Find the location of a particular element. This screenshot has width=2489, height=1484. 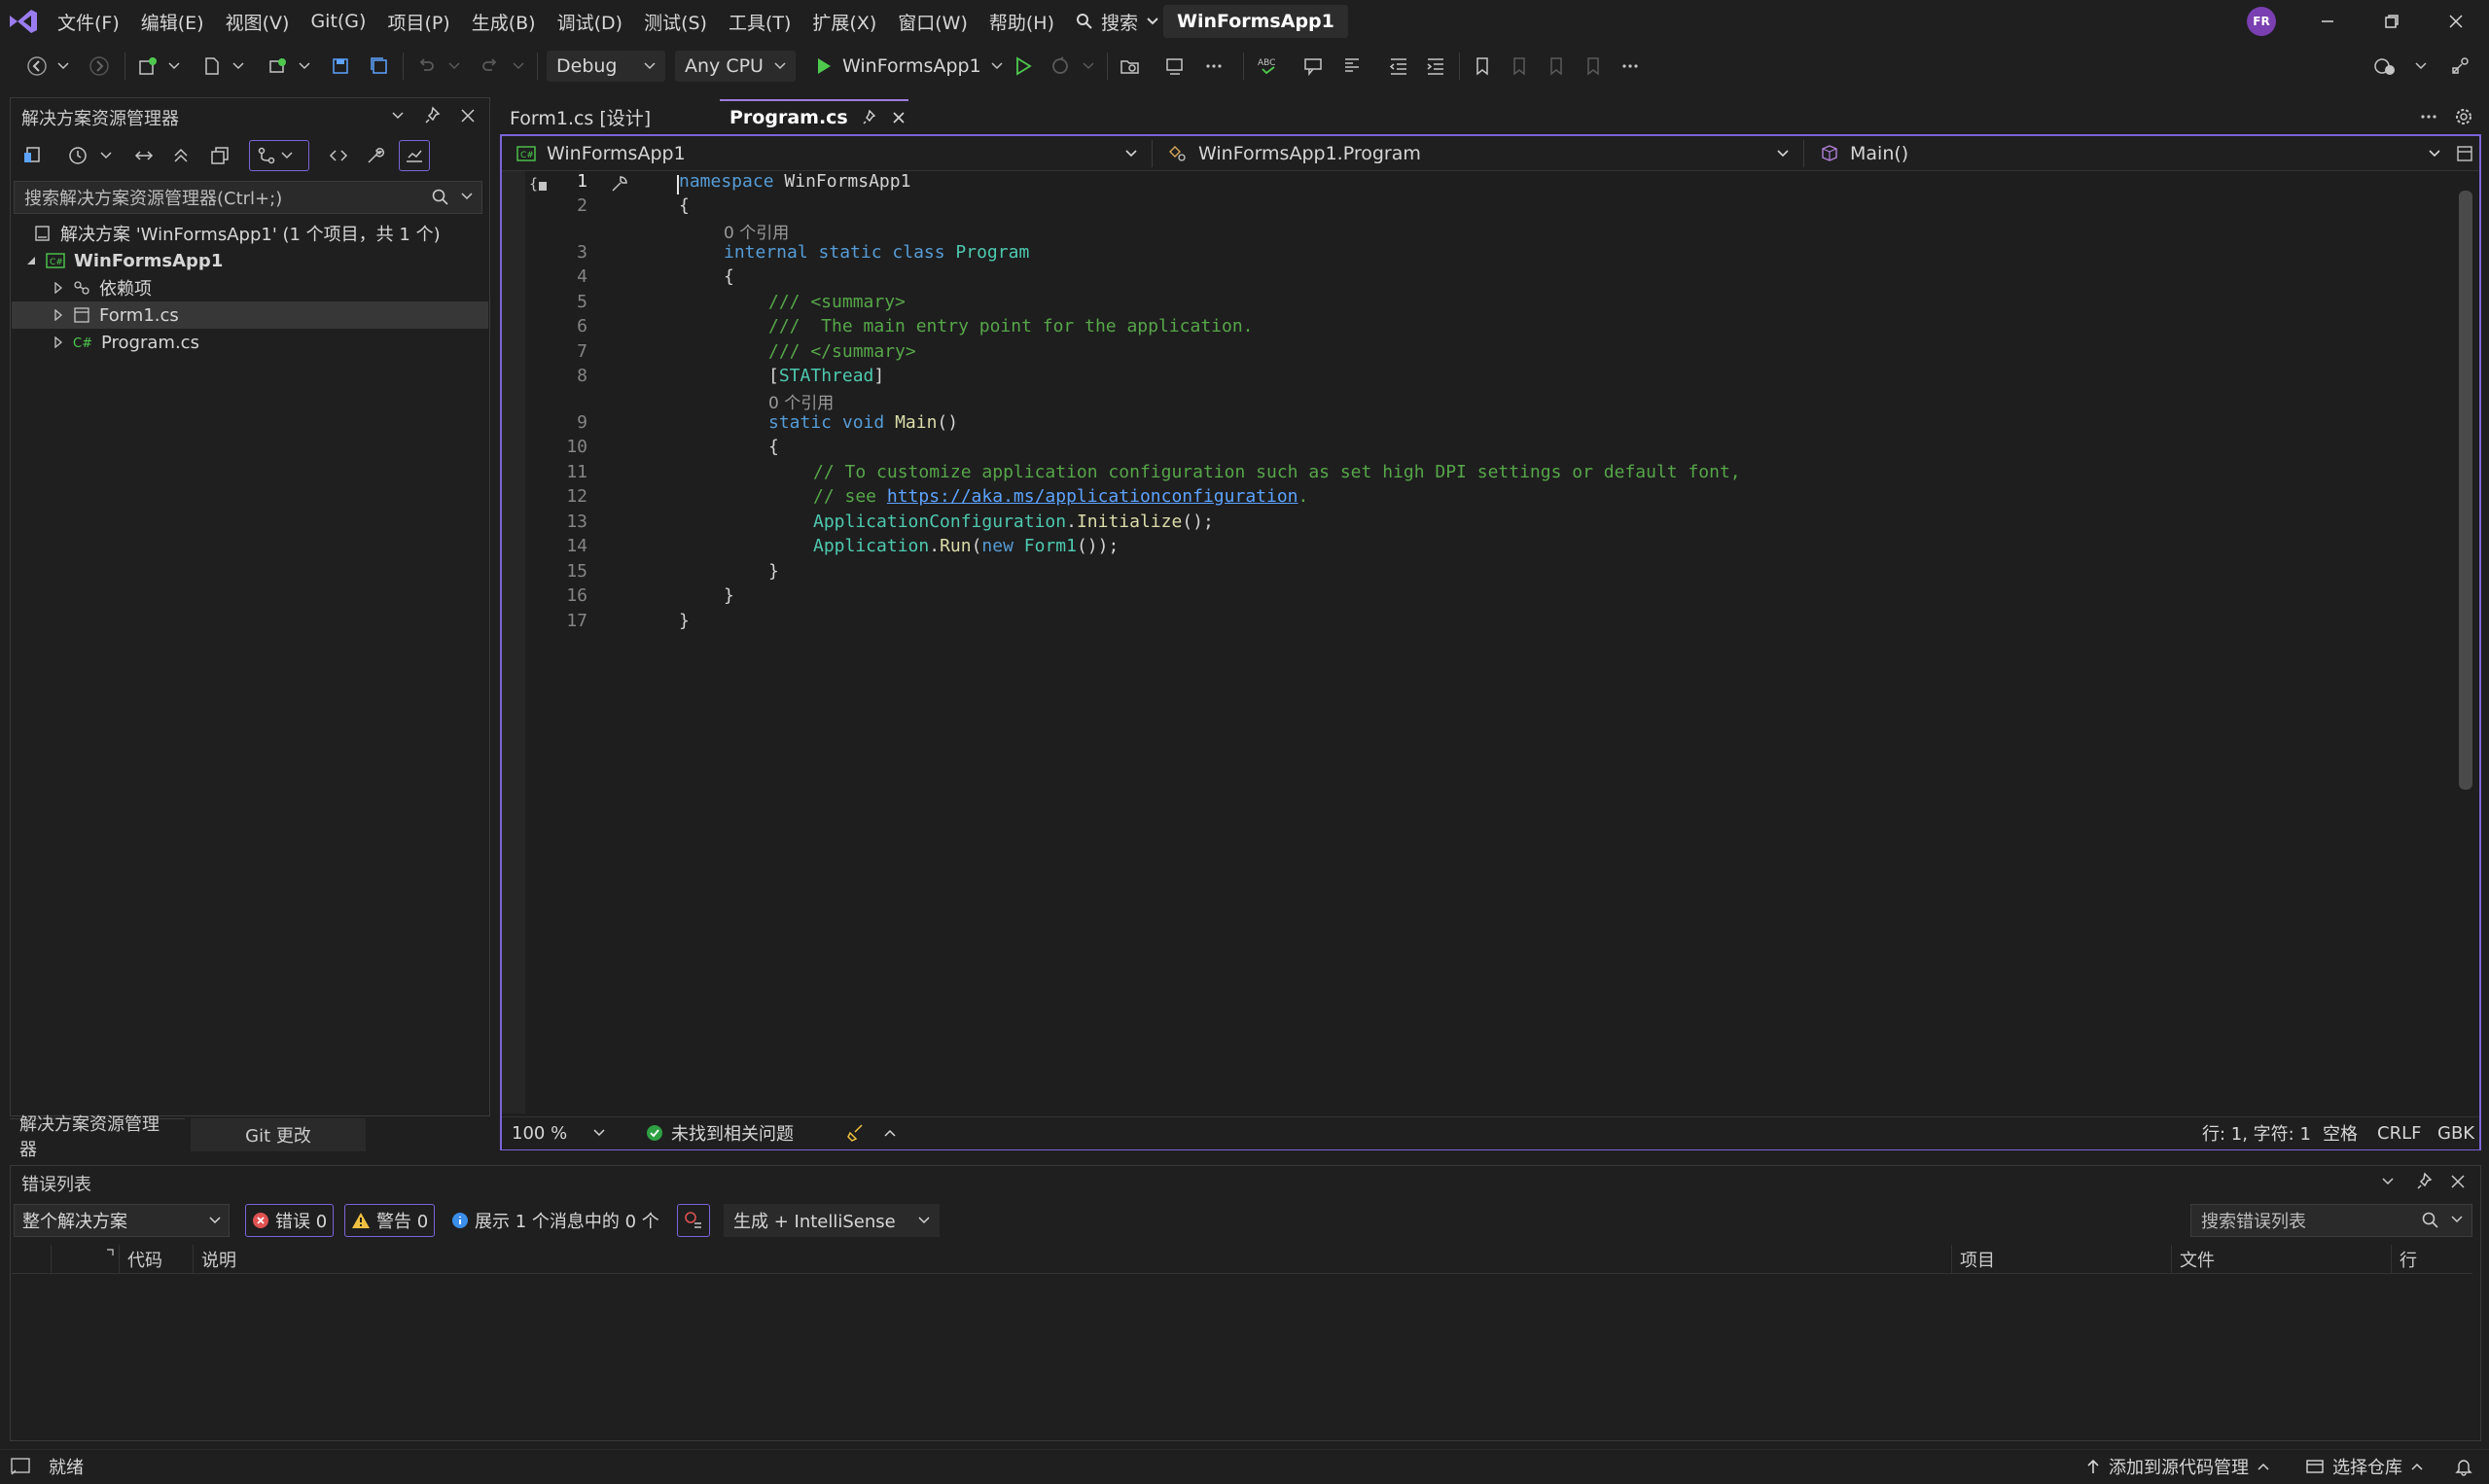

close-window-button is located at coordinates (2456, 22).